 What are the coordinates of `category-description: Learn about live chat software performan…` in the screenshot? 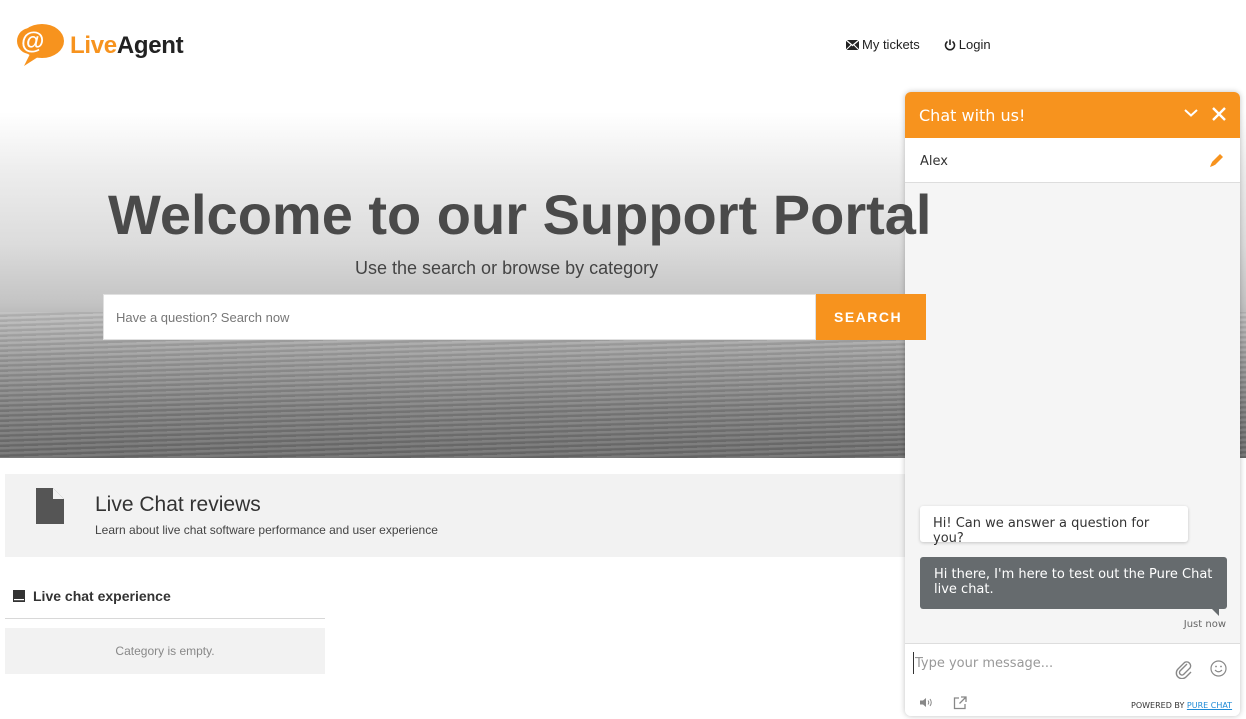 It's located at (266, 530).